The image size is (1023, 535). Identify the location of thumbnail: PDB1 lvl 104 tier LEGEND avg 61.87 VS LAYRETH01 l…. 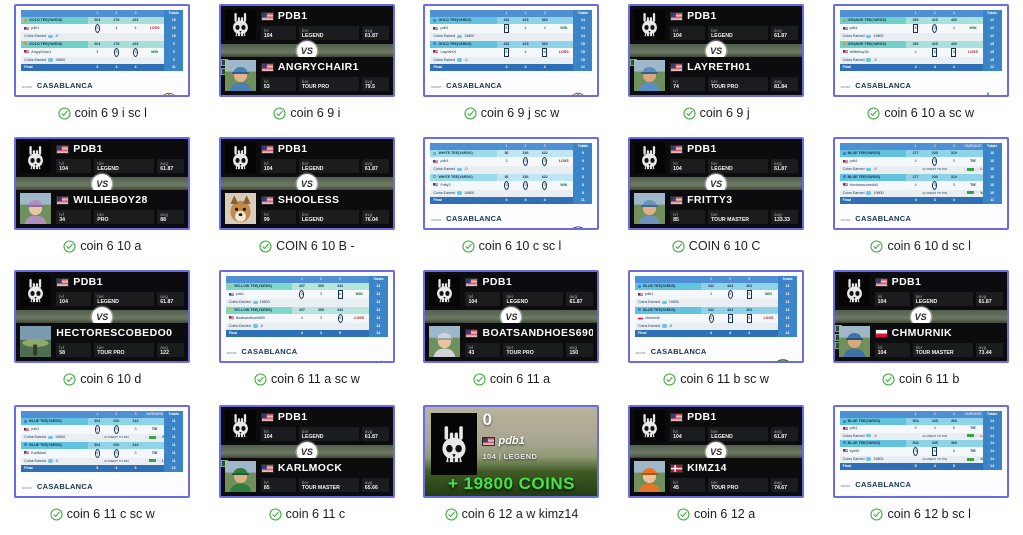
(716, 50).